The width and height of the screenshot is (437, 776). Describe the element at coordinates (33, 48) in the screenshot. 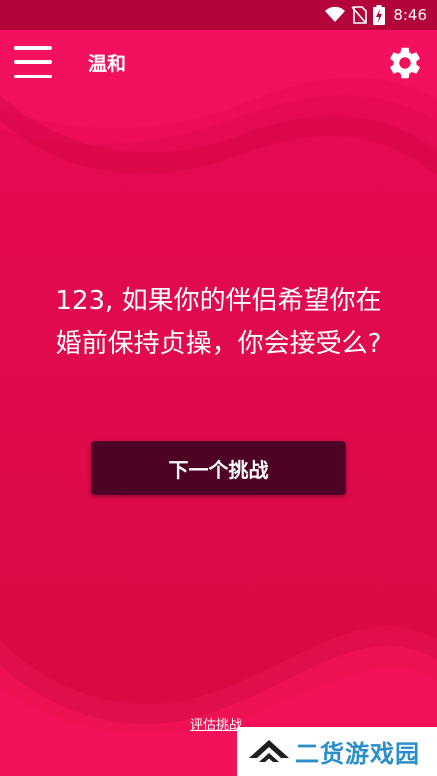

I see `hamburger-menu-icon` at that location.